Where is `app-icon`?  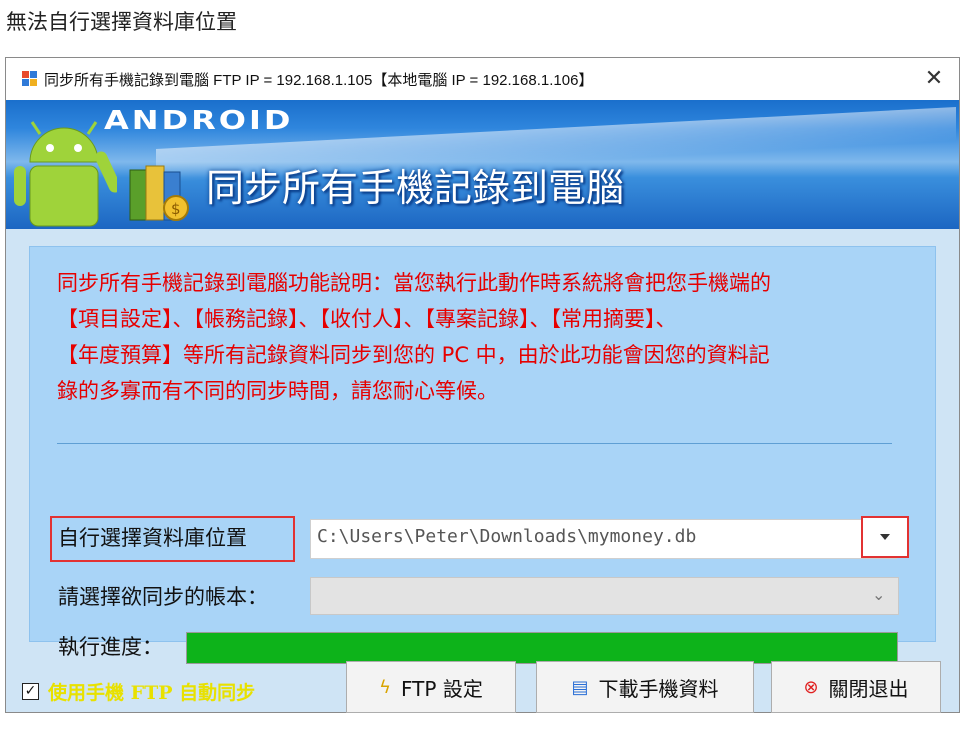 app-icon is located at coordinates (30, 79).